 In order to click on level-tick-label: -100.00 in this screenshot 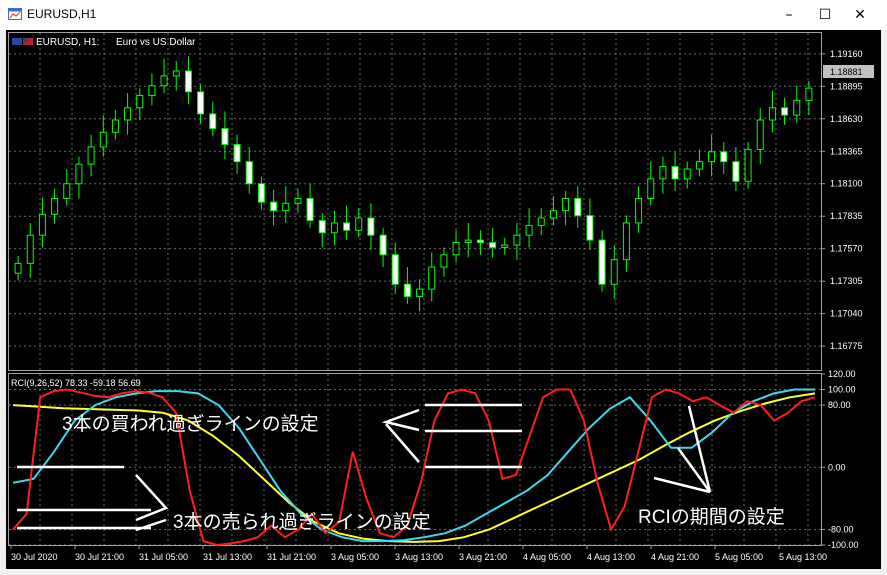, I will do `click(843, 545)`.